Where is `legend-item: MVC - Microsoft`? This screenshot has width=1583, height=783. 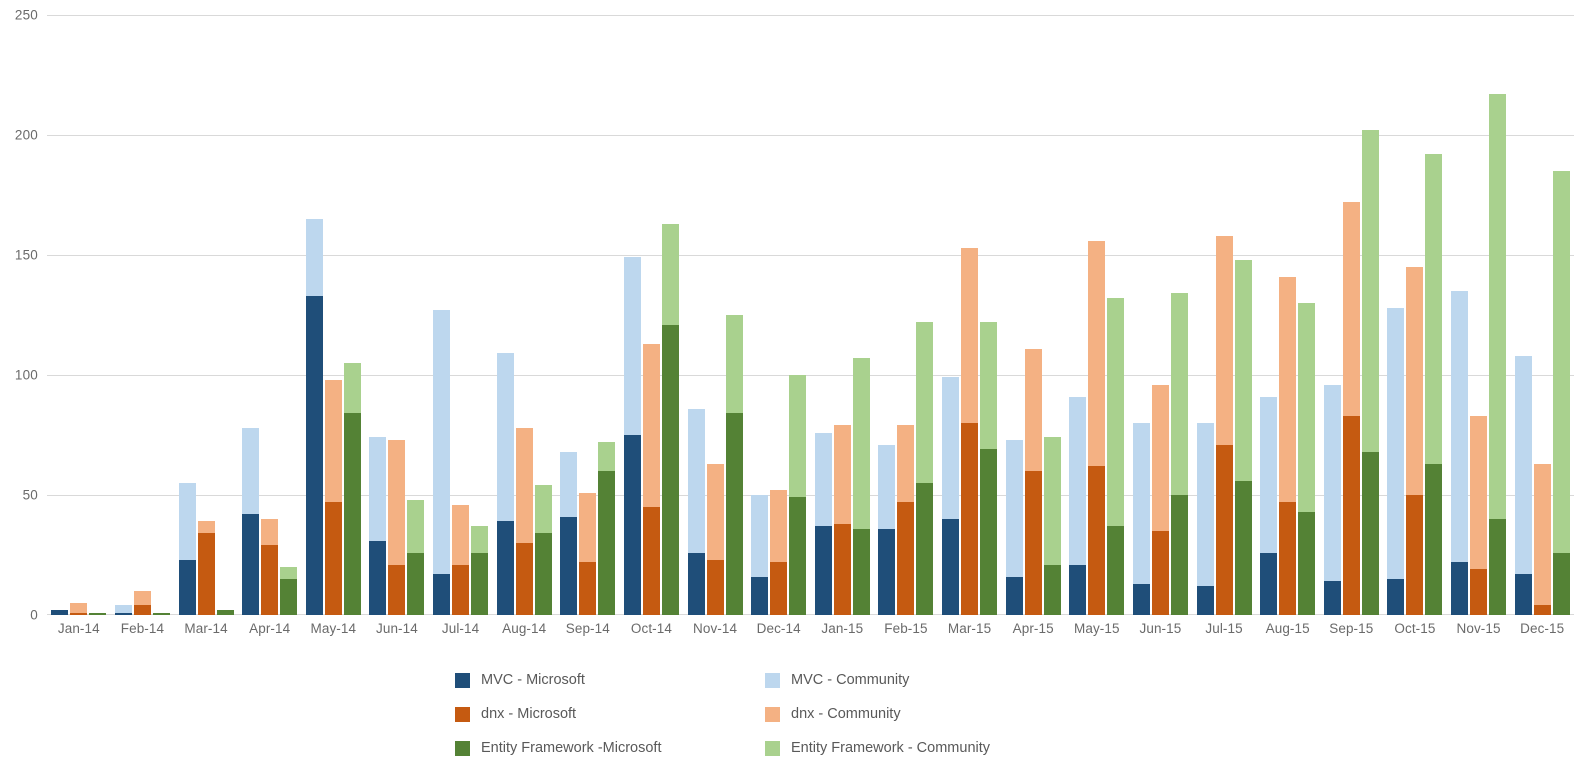 legend-item: MVC - Microsoft is located at coordinates (610, 680).